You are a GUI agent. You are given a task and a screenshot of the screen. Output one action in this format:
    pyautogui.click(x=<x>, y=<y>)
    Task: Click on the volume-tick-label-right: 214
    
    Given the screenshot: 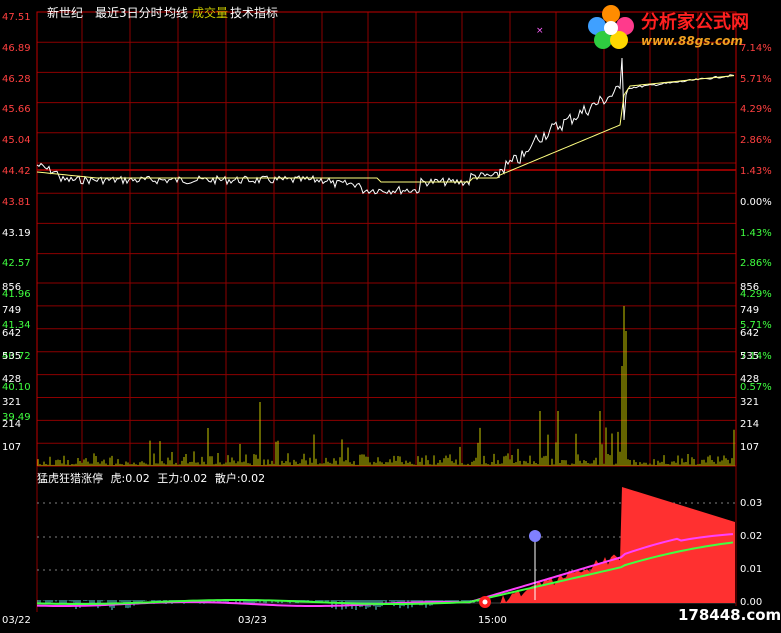 What is the action you would take?
    pyautogui.click(x=750, y=425)
    